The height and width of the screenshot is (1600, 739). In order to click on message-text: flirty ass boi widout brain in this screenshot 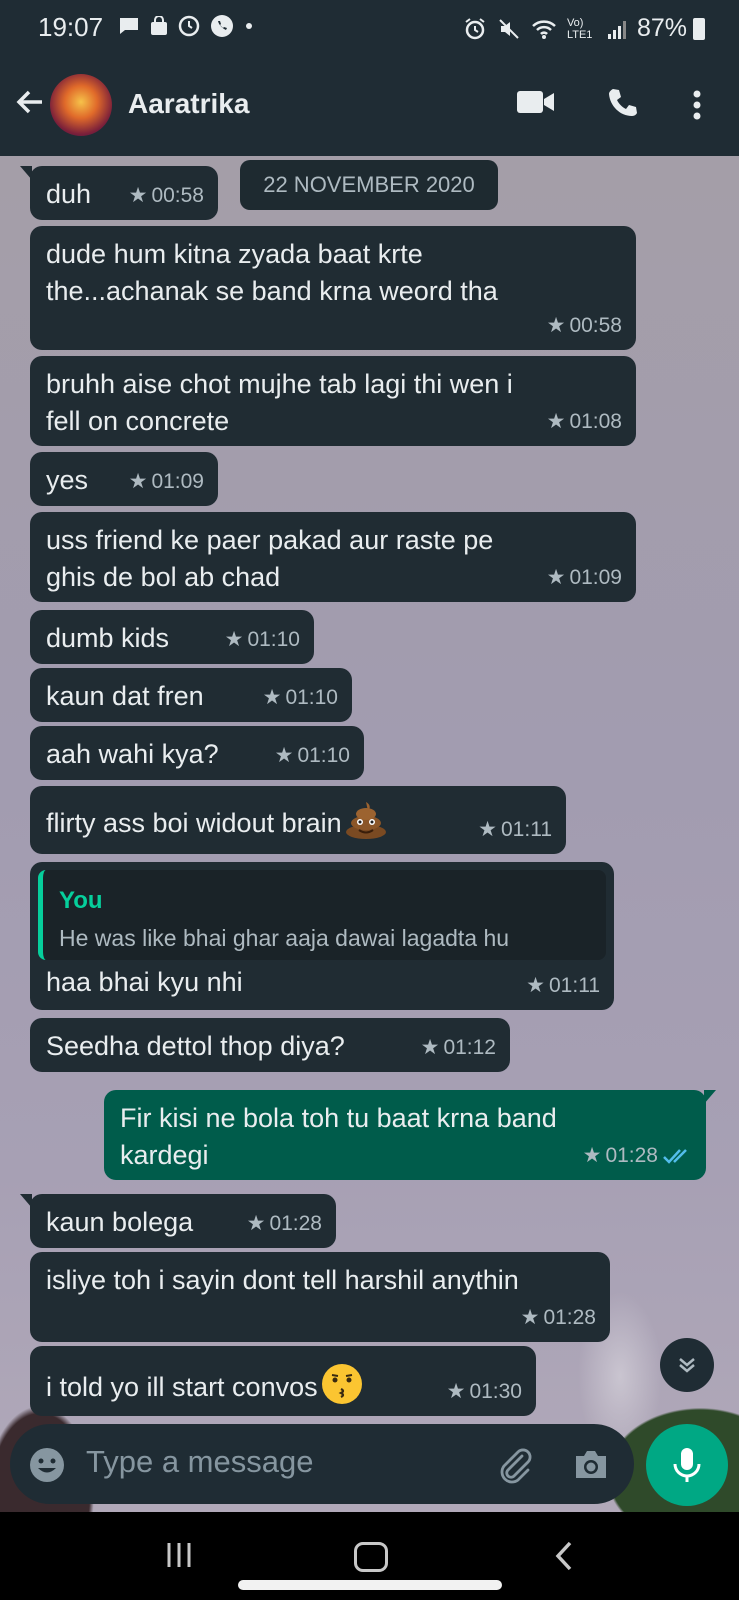, I will do `click(217, 825)`.